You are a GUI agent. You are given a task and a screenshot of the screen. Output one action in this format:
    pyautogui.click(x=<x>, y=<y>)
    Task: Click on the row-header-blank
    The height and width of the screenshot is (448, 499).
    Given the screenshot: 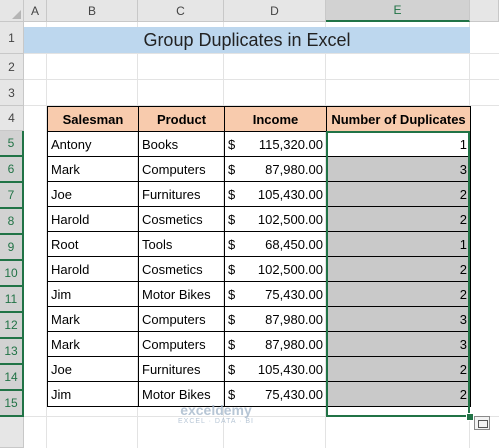 What is the action you would take?
    pyautogui.click(x=12, y=432)
    